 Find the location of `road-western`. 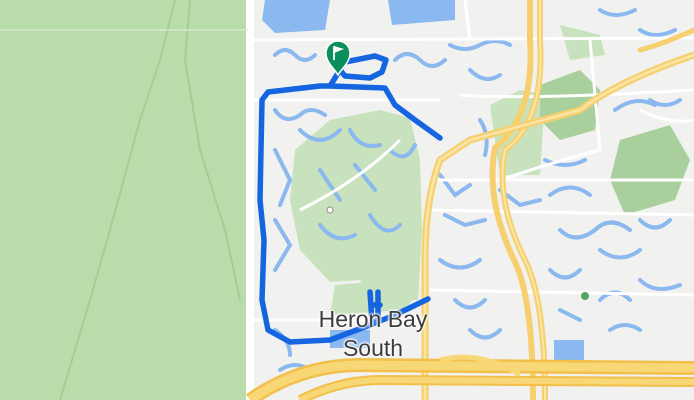

road-western is located at coordinates (250, 200).